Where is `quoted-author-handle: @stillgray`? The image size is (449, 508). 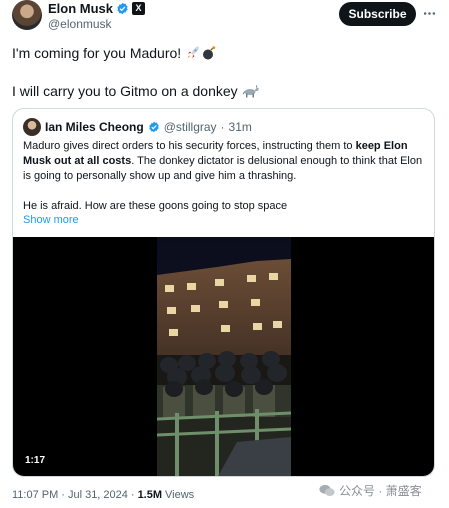
quoted-author-handle: @stillgray is located at coordinates (190, 127).